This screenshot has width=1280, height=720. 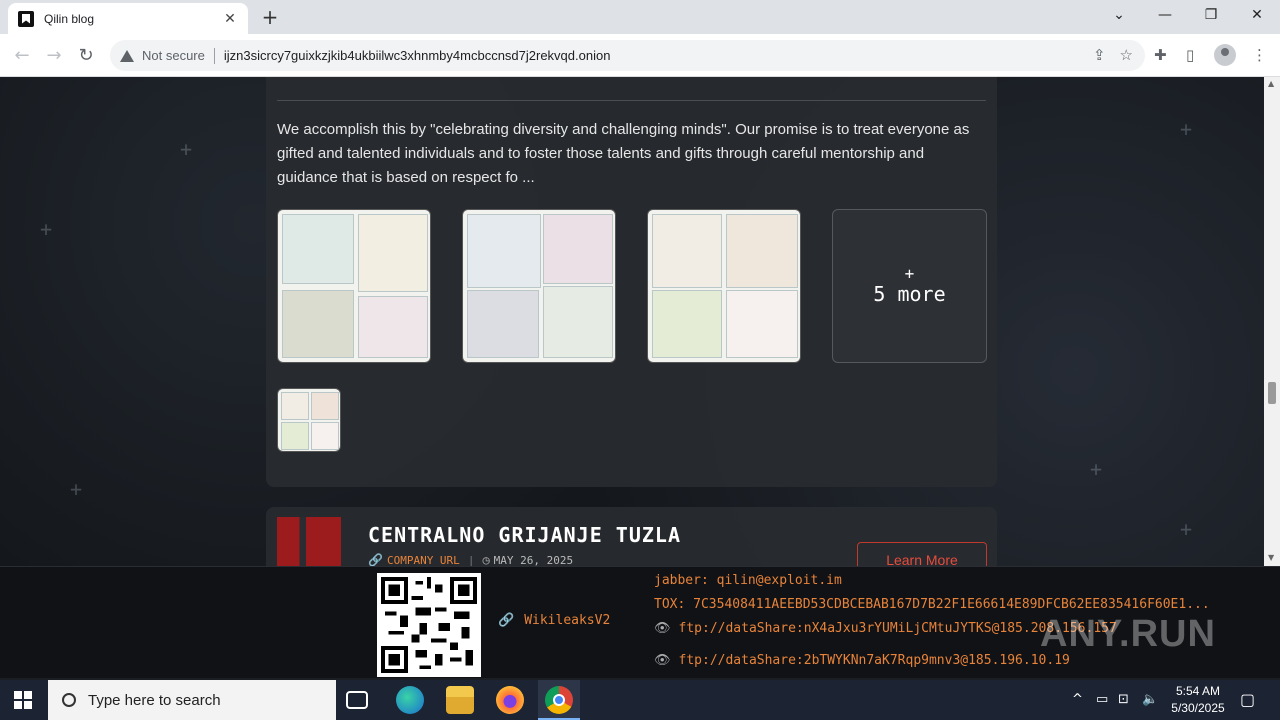 I want to click on tab-close-icon: ✕, so click(x=230, y=19).